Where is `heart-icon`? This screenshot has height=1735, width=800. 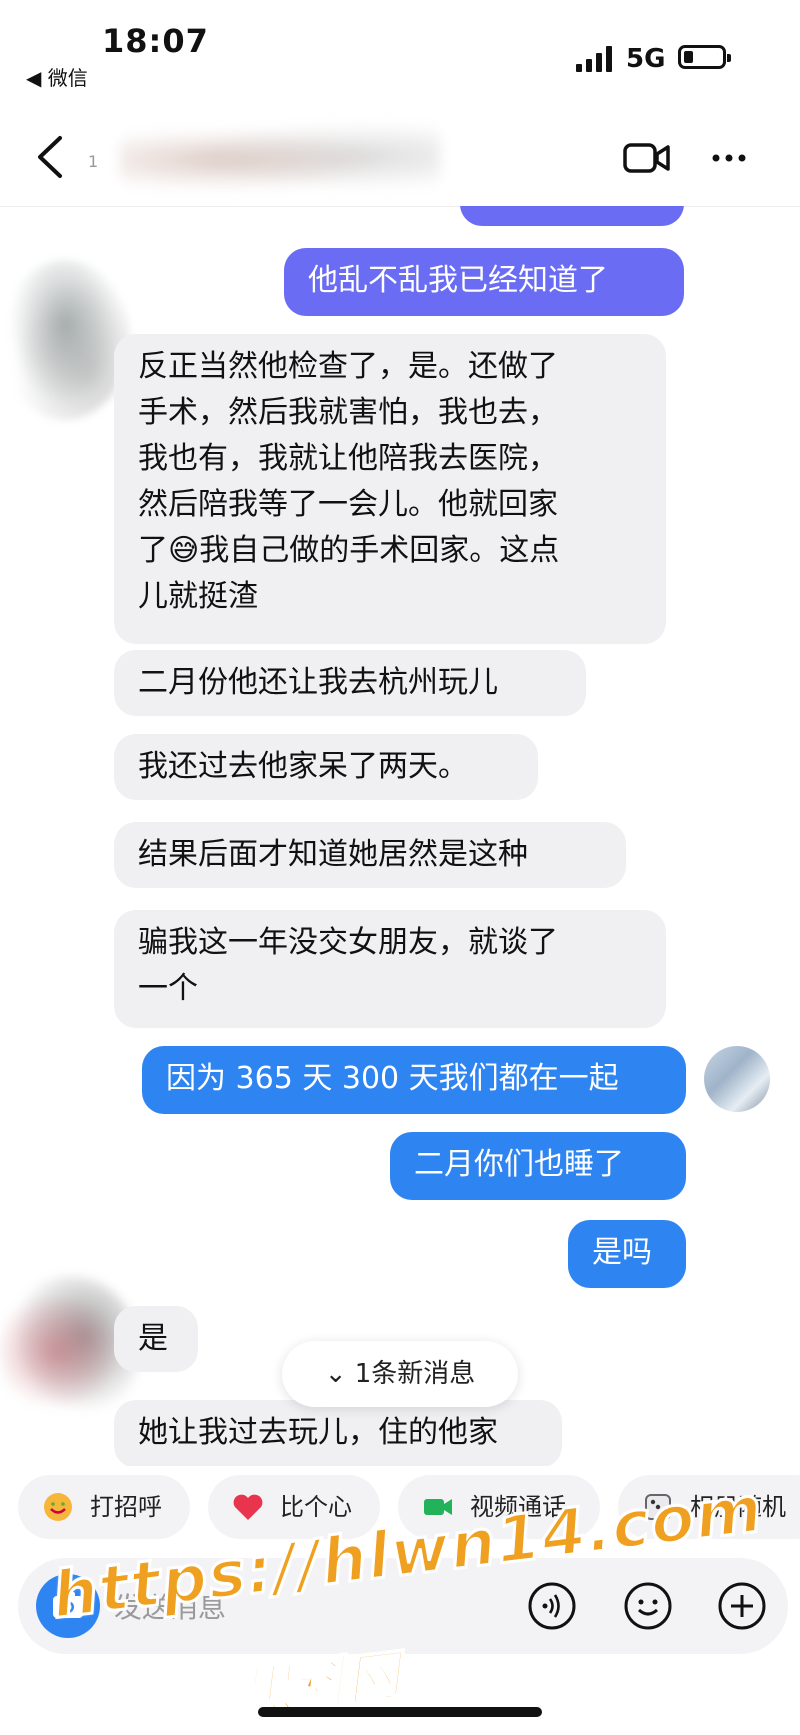 heart-icon is located at coordinates (248, 1507).